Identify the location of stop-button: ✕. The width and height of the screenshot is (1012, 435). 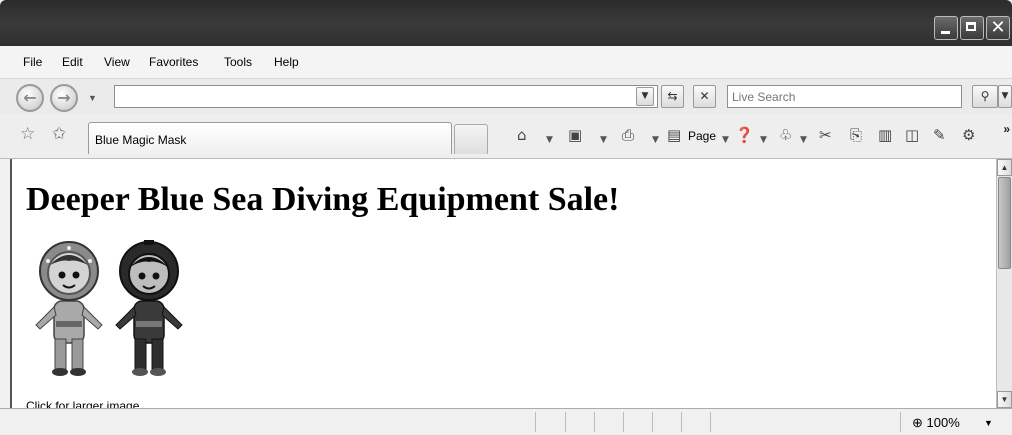
(704, 96).